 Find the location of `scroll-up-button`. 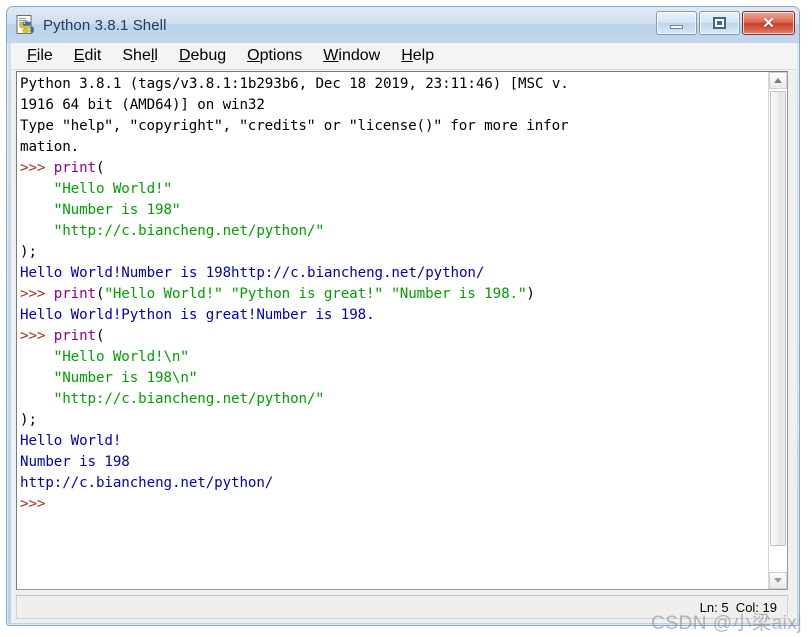

scroll-up-button is located at coordinates (778, 80).